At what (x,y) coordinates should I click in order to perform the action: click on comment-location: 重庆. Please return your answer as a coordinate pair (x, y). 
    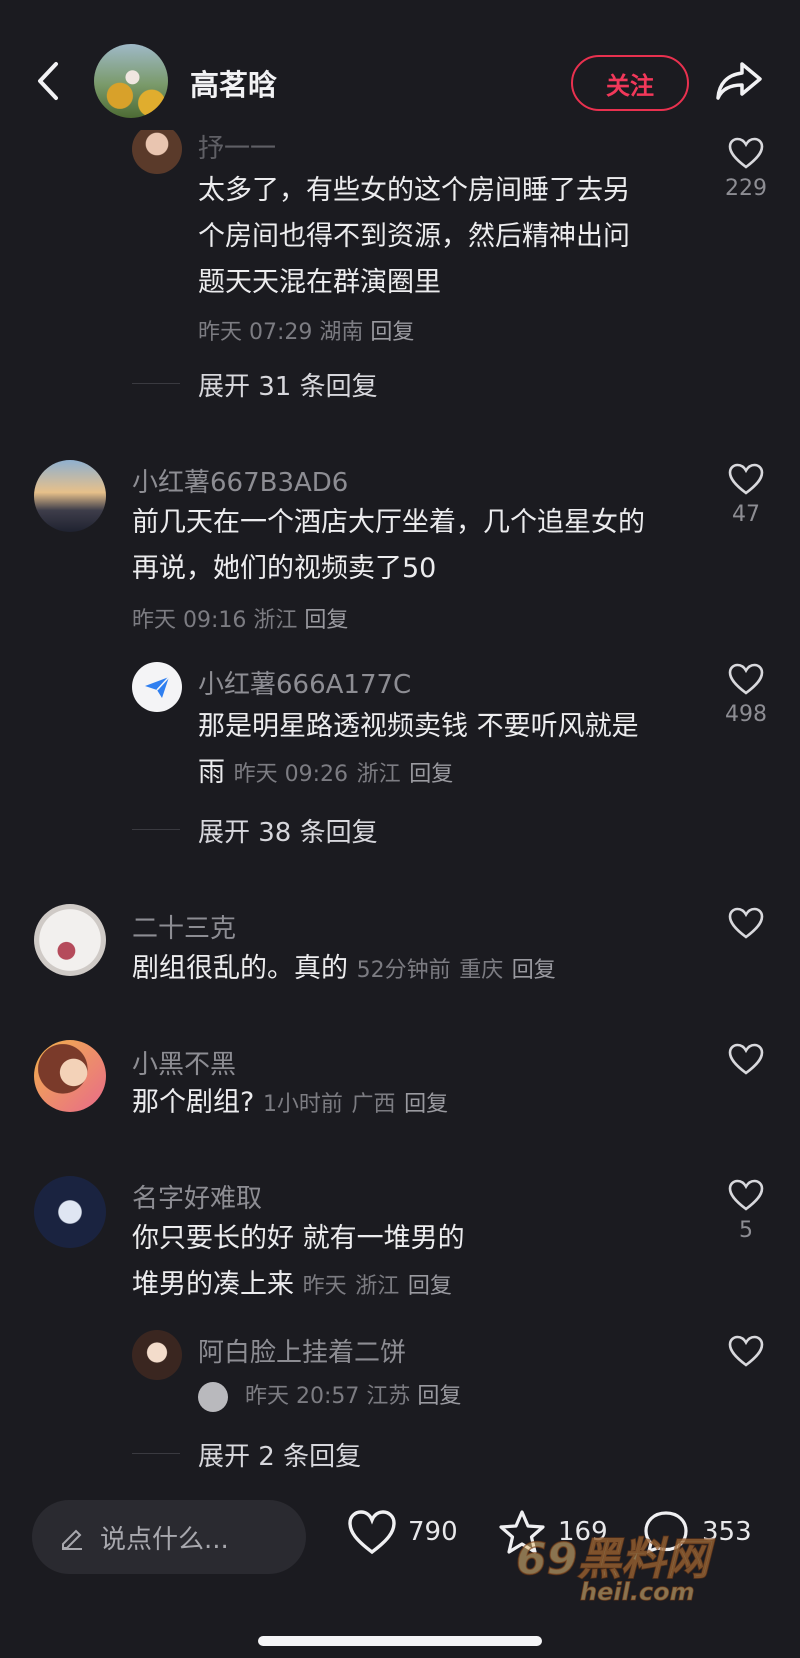
    Looking at the image, I should click on (481, 970).